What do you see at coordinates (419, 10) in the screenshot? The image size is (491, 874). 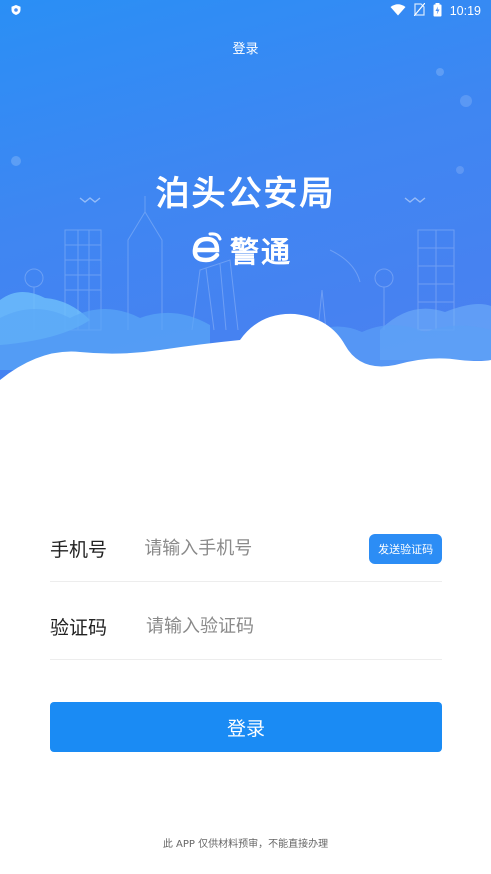 I see `no-sim-icon` at bounding box center [419, 10].